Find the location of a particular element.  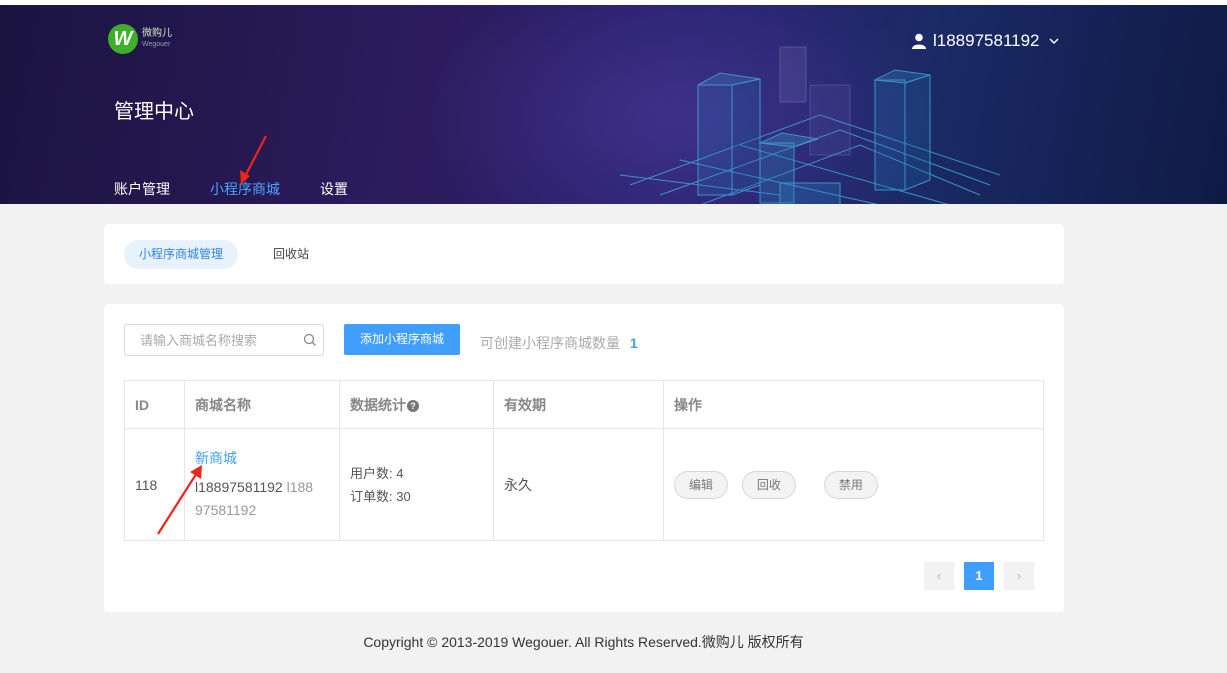

owner-account-extra: l188 is located at coordinates (300, 486).